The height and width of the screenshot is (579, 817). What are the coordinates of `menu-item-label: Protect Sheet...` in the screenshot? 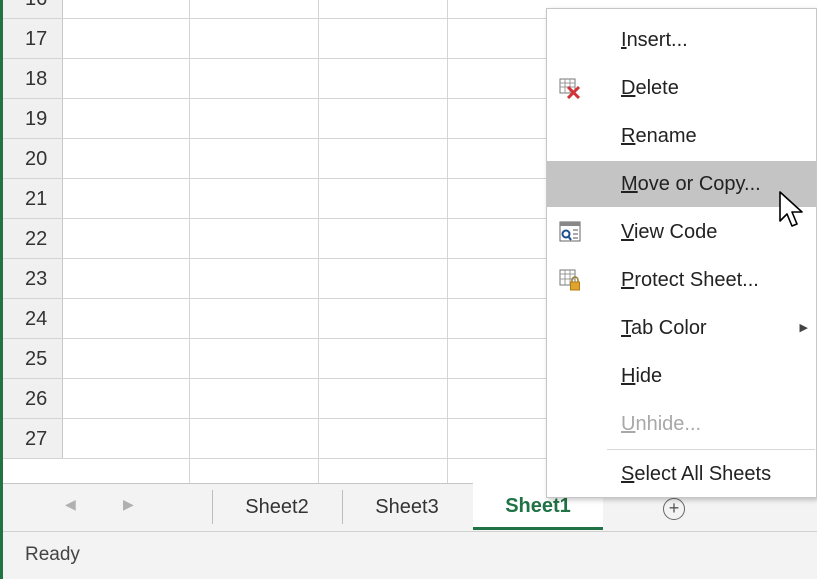 It's located at (690, 280).